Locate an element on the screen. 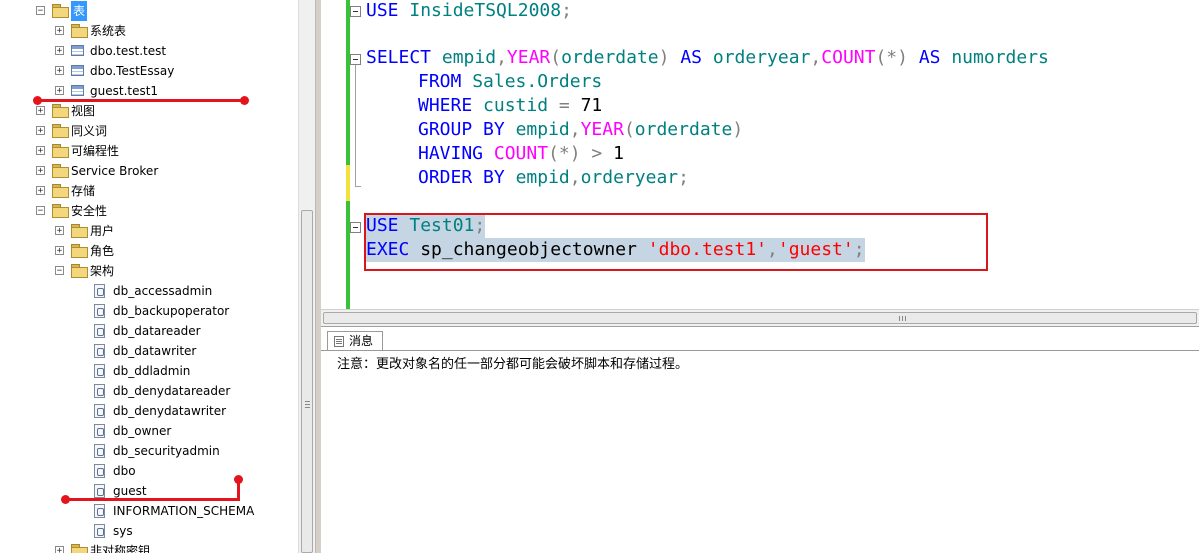  tree-item-label: db_securityadmin is located at coordinates (166, 451).